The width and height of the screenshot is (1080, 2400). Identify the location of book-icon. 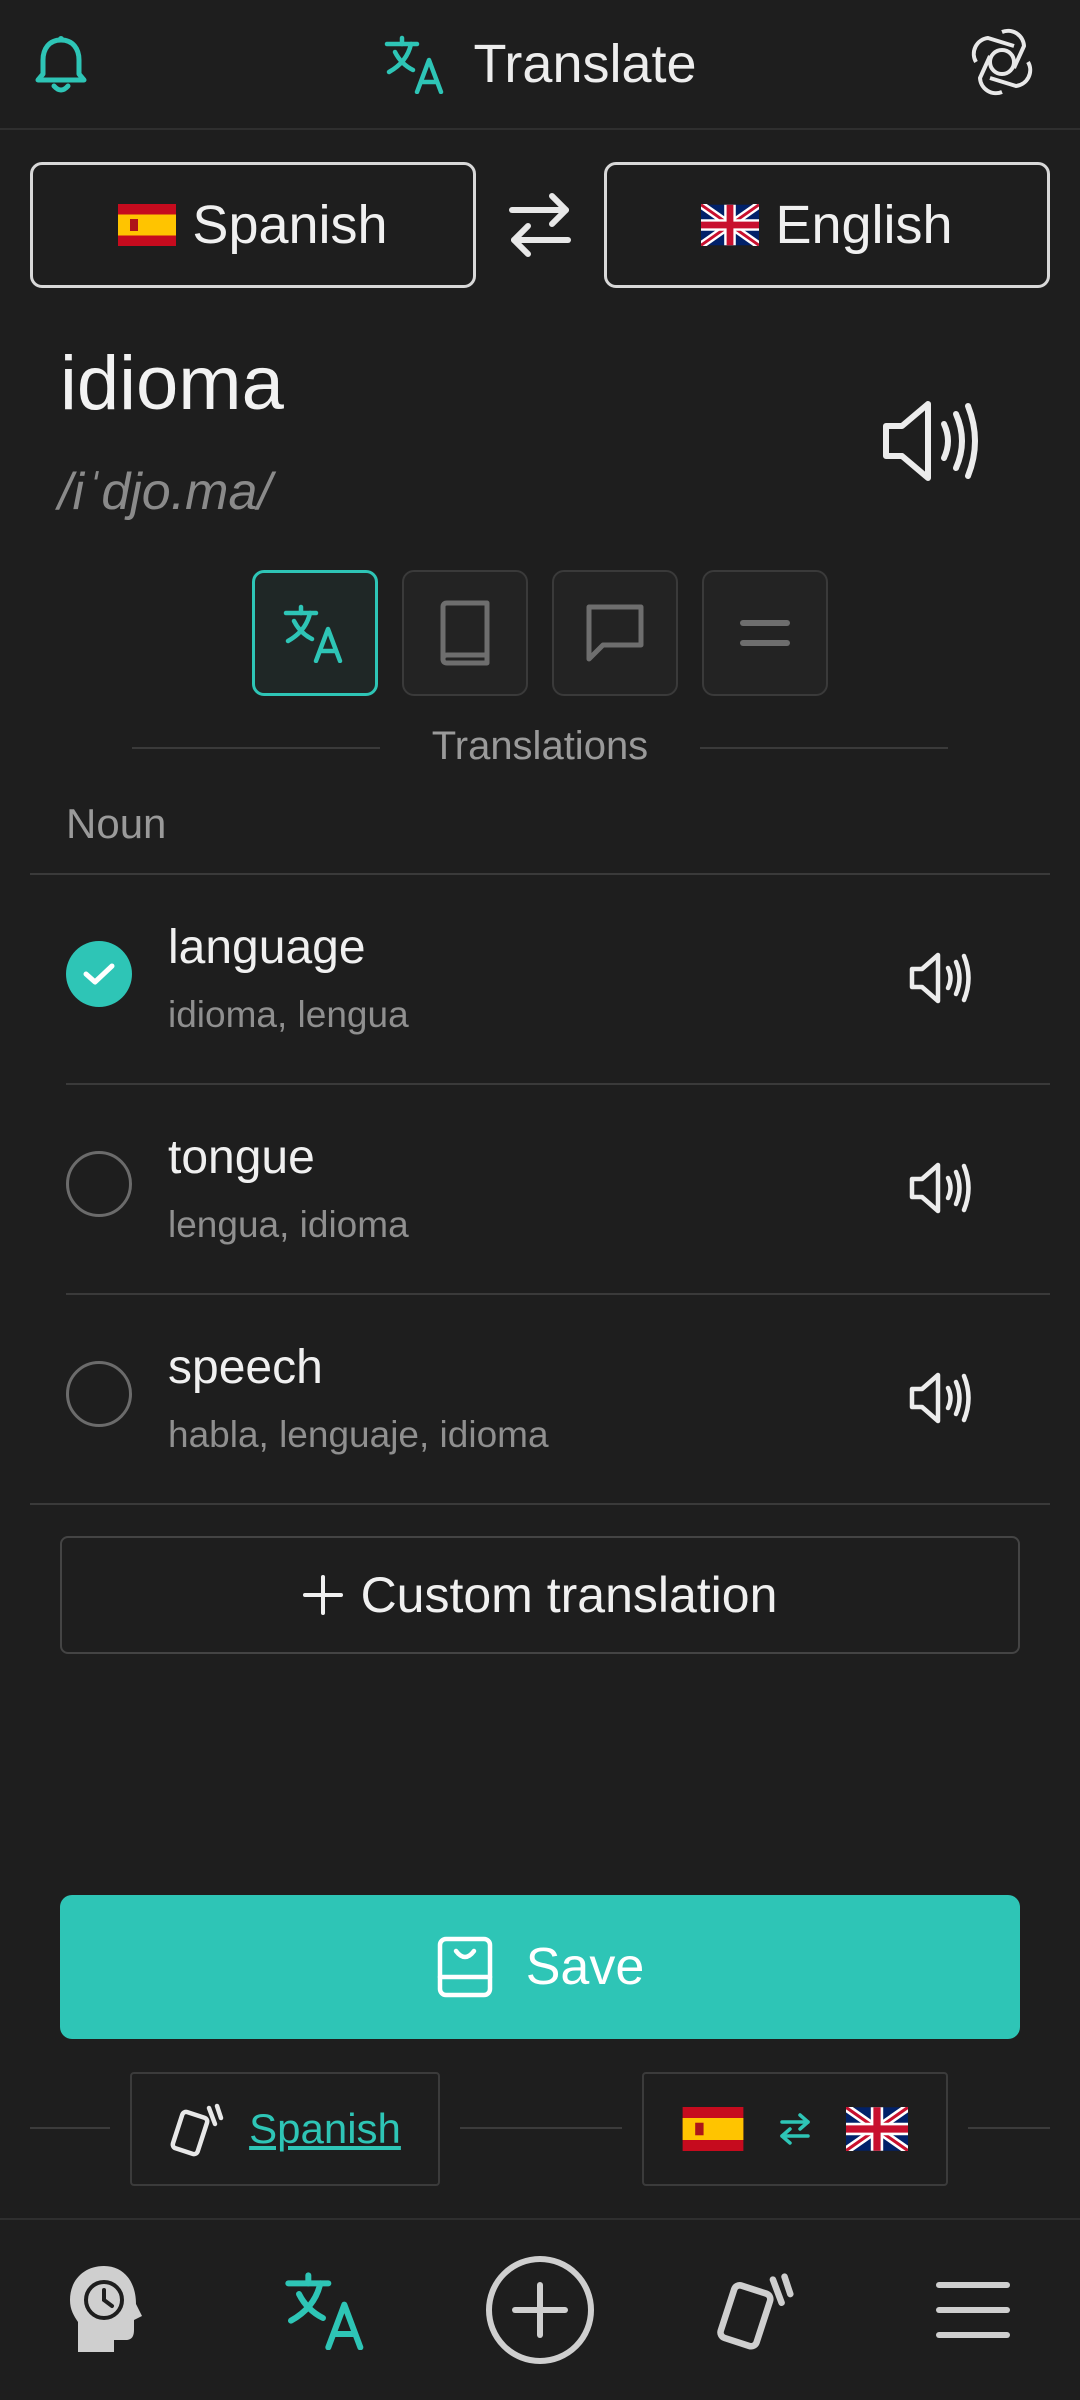
(465, 633).